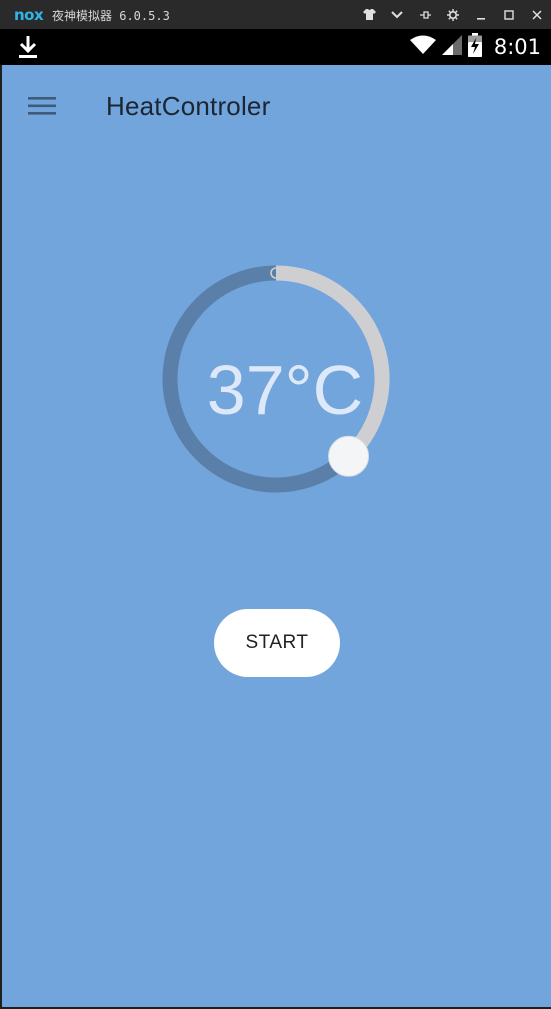  What do you see at coordinates (28, 49) in the screenshot?
I see `download-icon` at bounding box center [28, 49].